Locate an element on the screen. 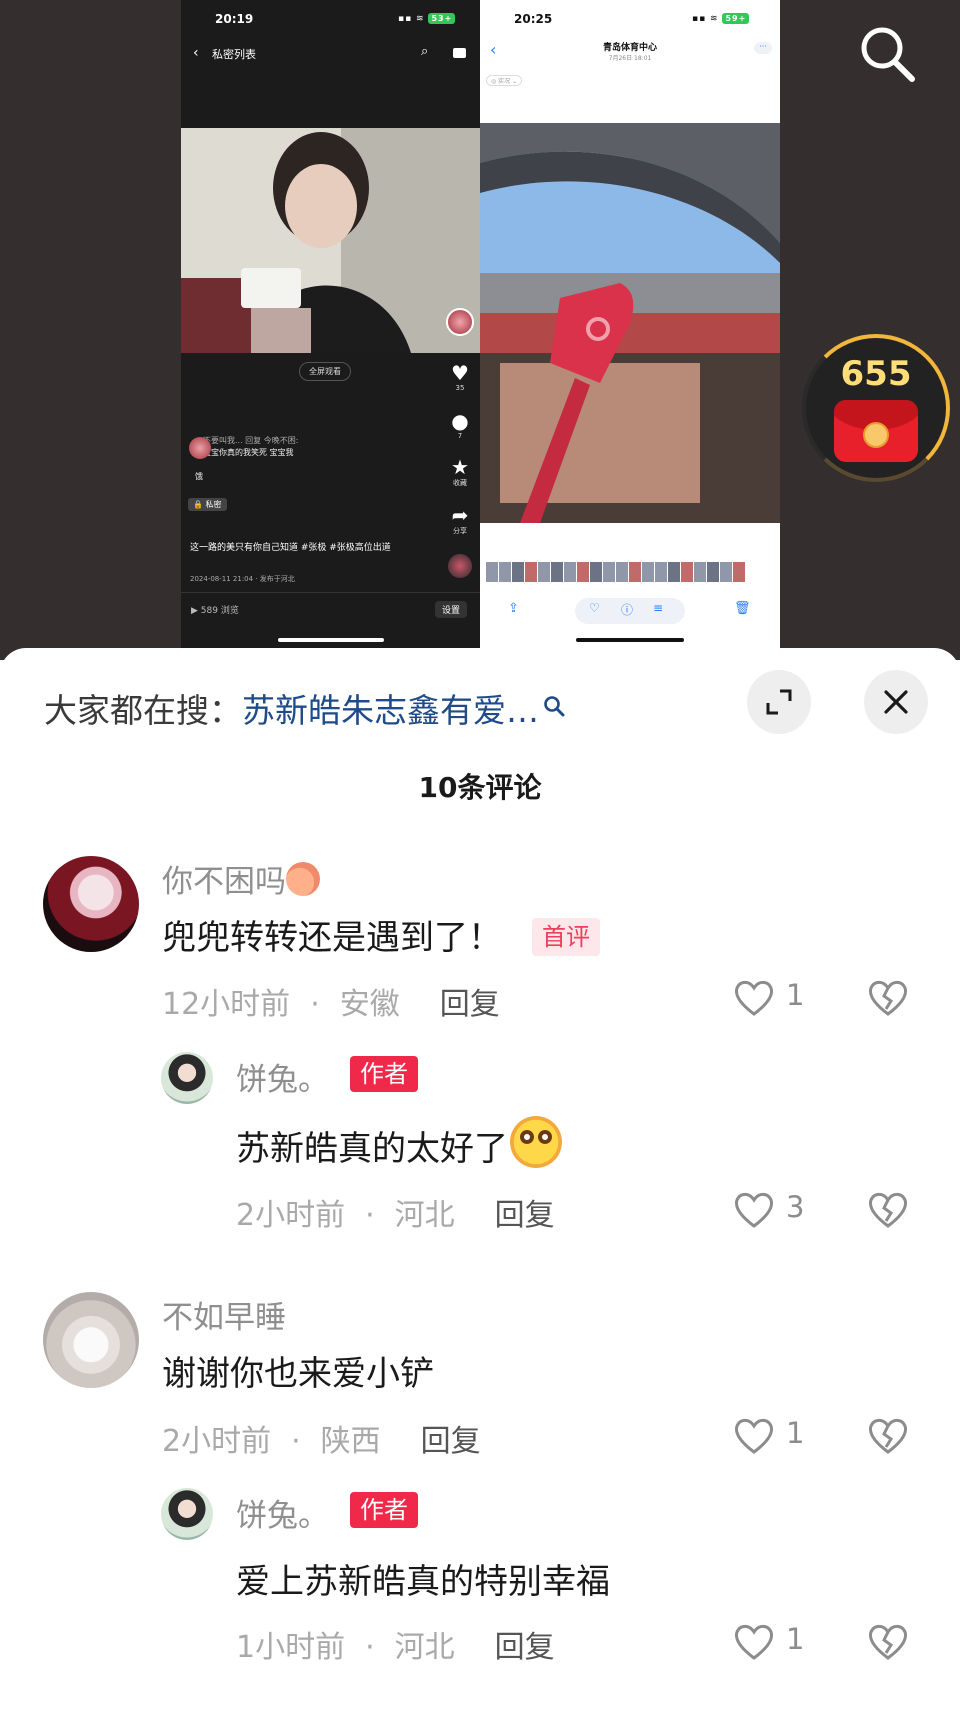 Image resolution: width=960 pixels, height=1712 pixels. stadium-photo is located at coordinates (630, 323).